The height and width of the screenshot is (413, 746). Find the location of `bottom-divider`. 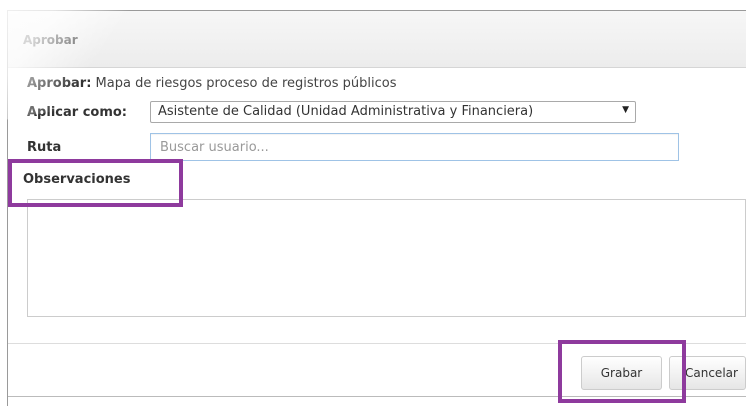

bottom-divider is located at coordinates (377, 396).